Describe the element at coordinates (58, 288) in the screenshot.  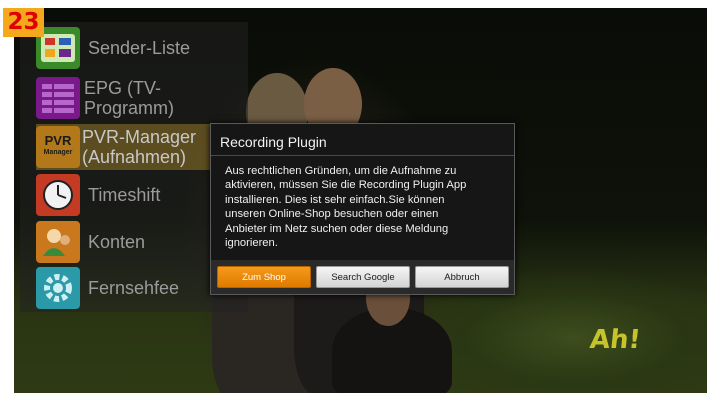
I see `gear-icon` at that location.